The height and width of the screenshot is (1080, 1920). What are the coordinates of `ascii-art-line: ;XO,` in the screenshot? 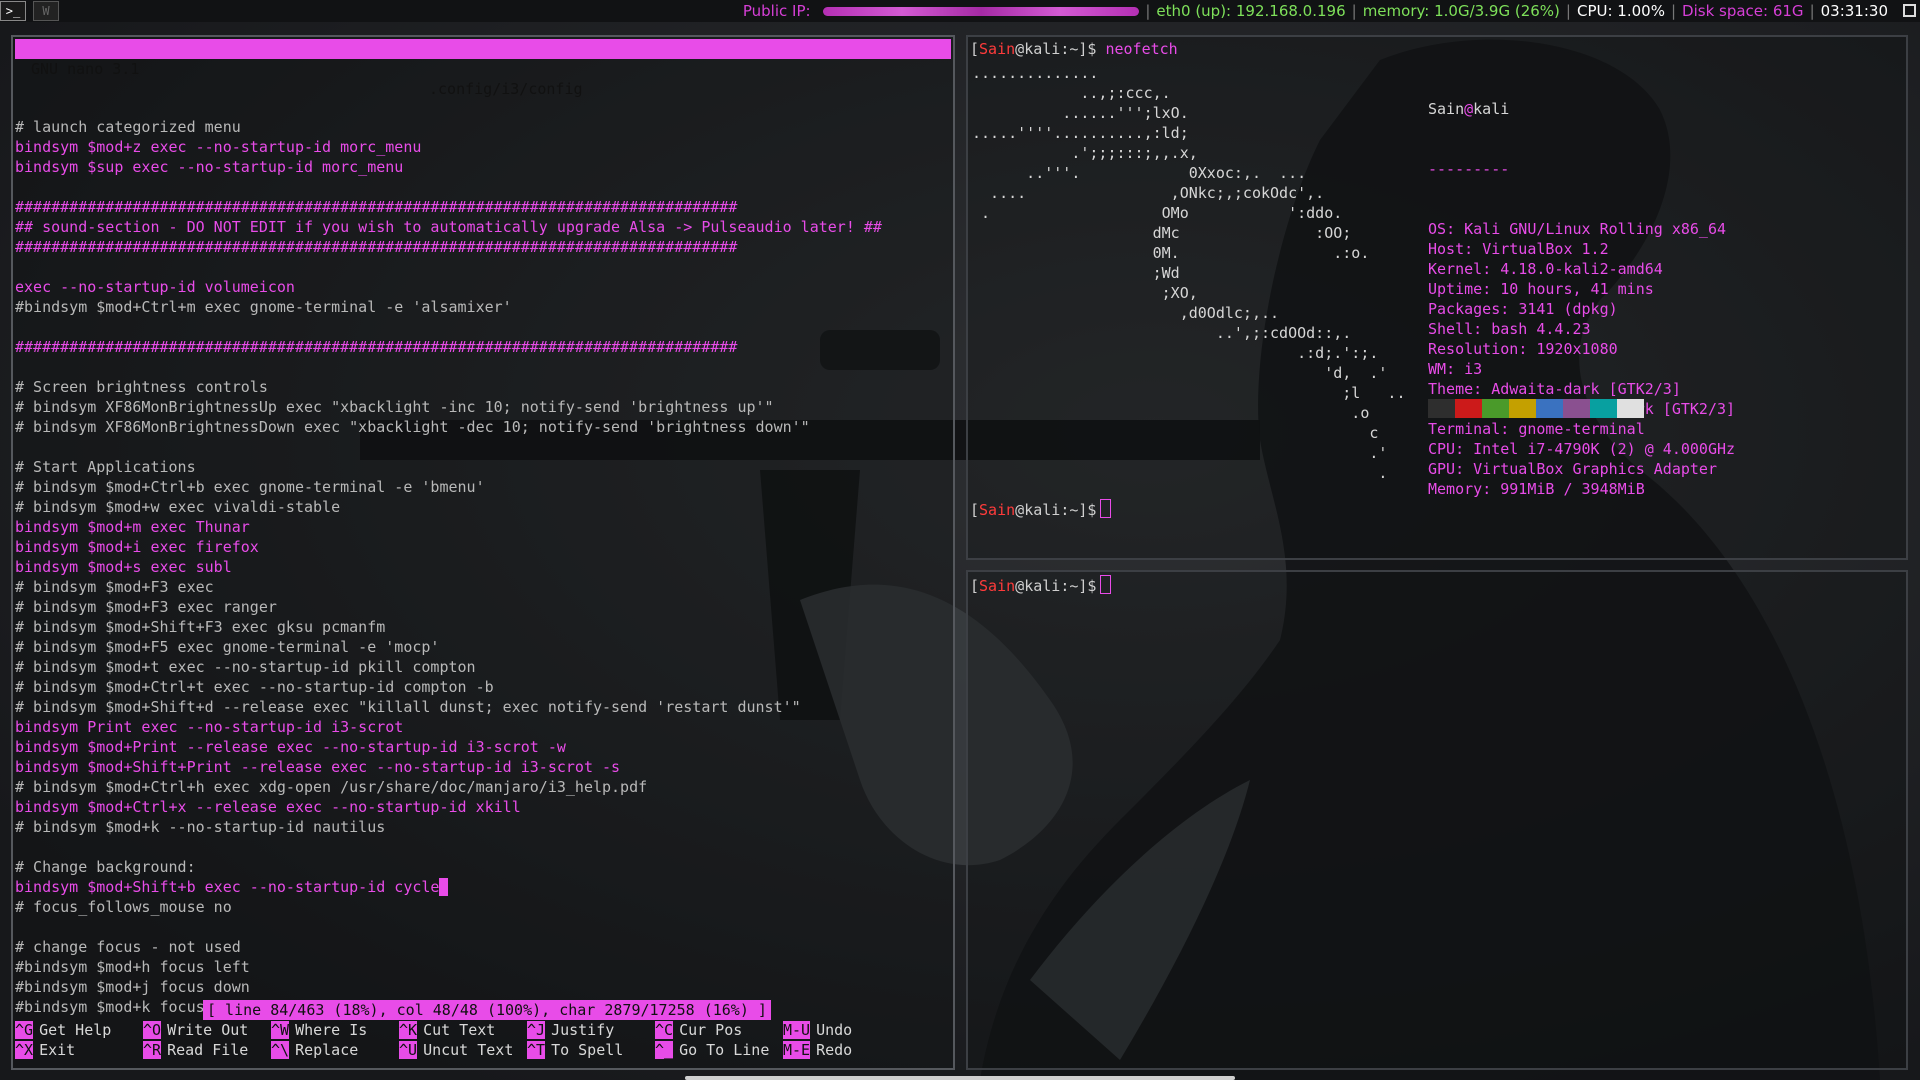 It's located at (1085, 293).